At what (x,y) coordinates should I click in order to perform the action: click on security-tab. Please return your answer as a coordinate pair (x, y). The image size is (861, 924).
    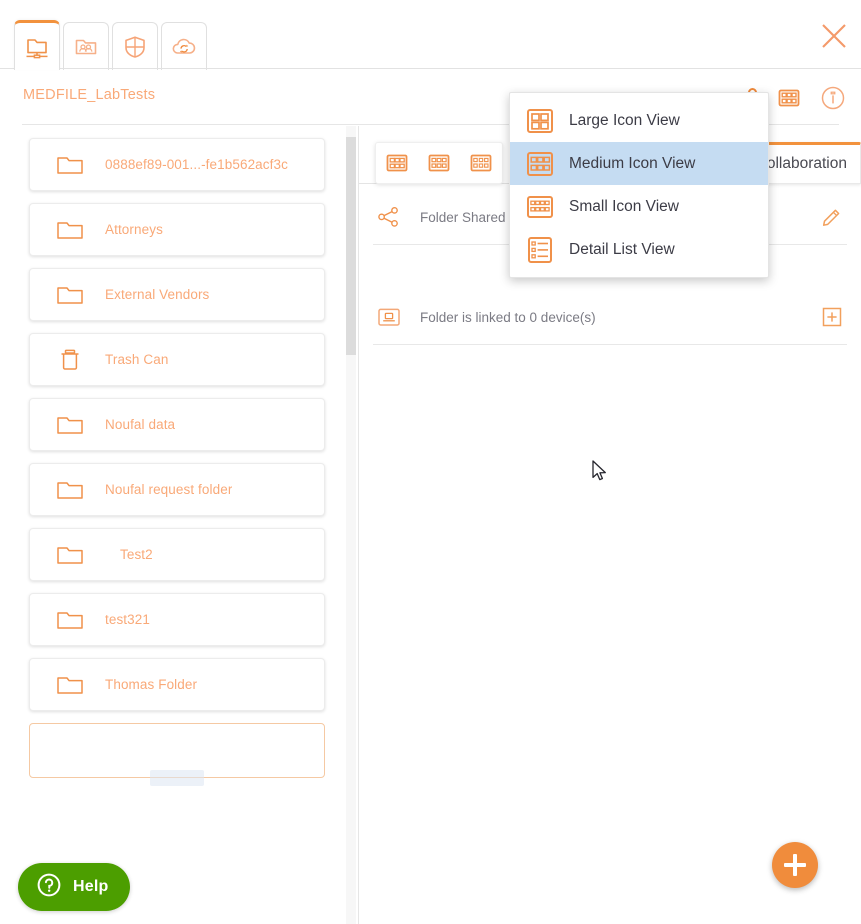
    Looking at the image, I should click on (135, 46).